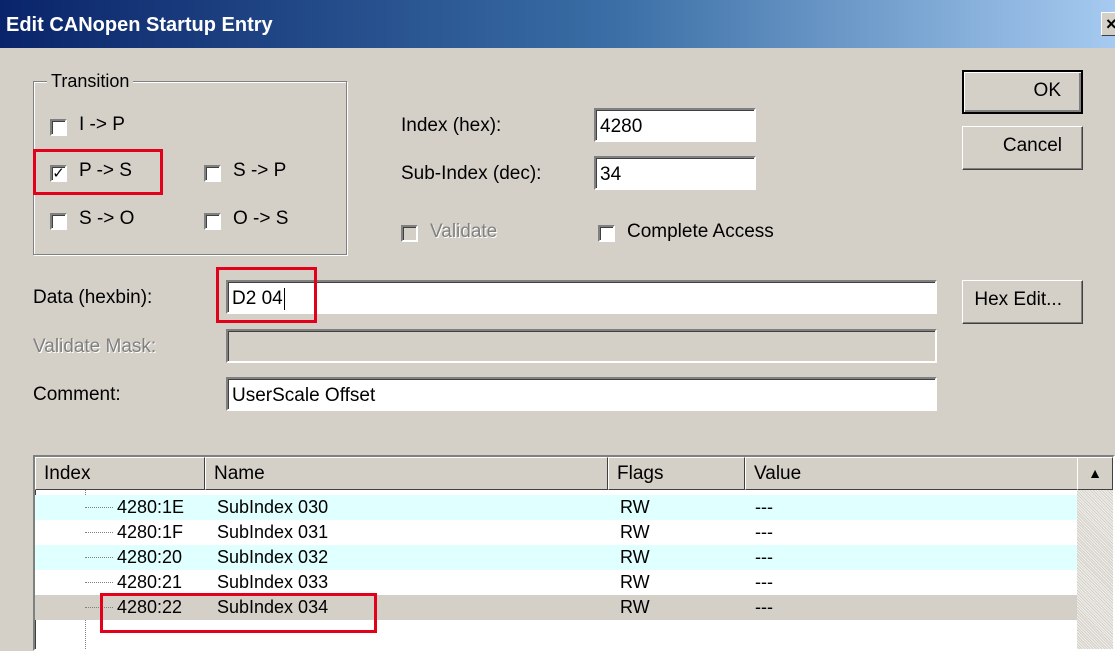 The image size is (1115, 651). What do you see at coordinates (150, 532) in the screenshot?
I see `row-index: 4280:1F` at bounding box center [150, 532].